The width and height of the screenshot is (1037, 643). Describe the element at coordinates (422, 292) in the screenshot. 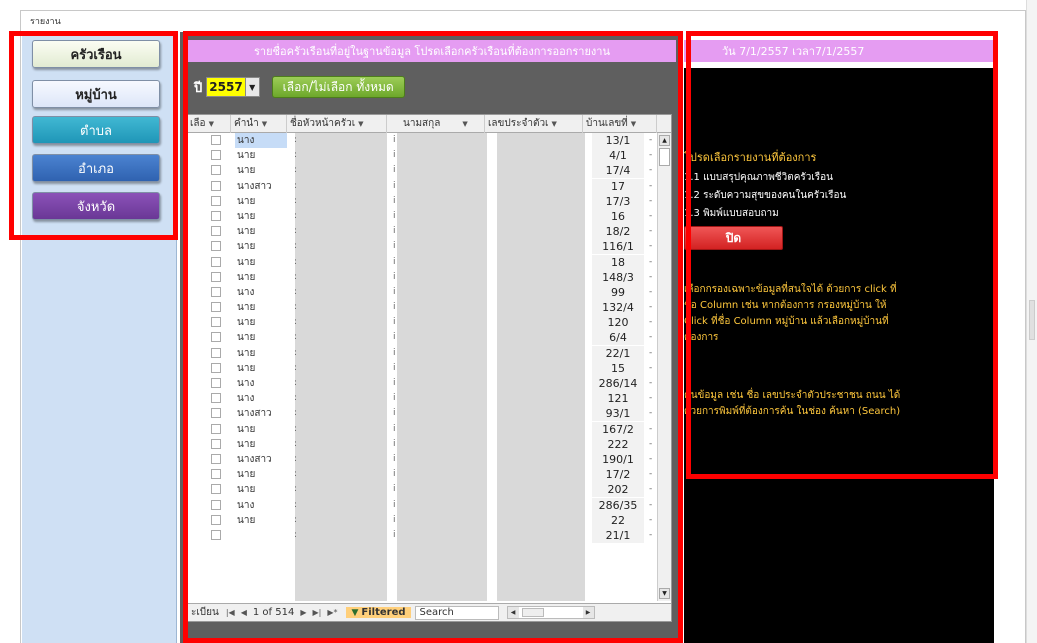

I see `table-row: นาง: i 99-` at that location.